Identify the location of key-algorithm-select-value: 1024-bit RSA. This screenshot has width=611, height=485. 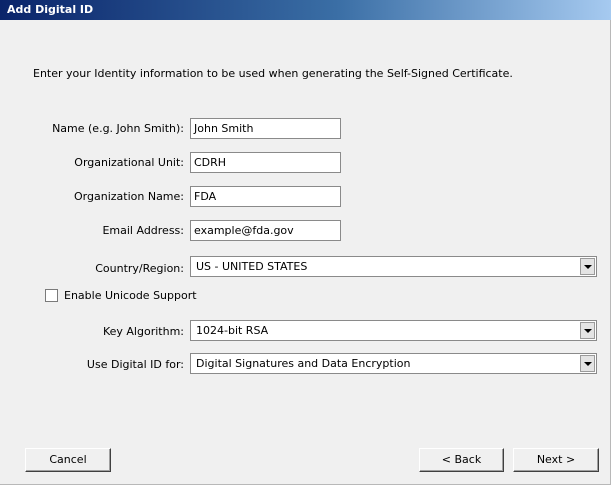
(232, 330).